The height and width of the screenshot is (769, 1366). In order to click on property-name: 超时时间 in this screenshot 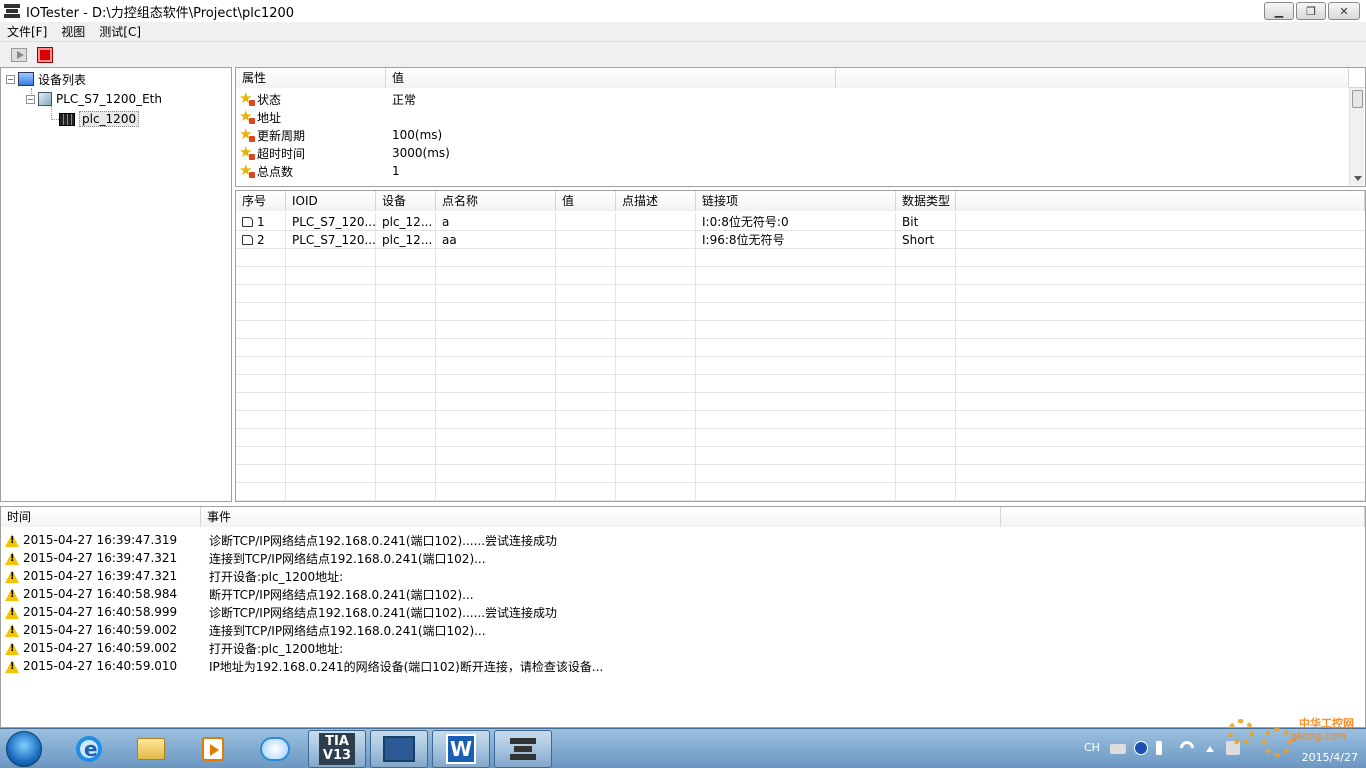, I will do `click(281, 153)`.